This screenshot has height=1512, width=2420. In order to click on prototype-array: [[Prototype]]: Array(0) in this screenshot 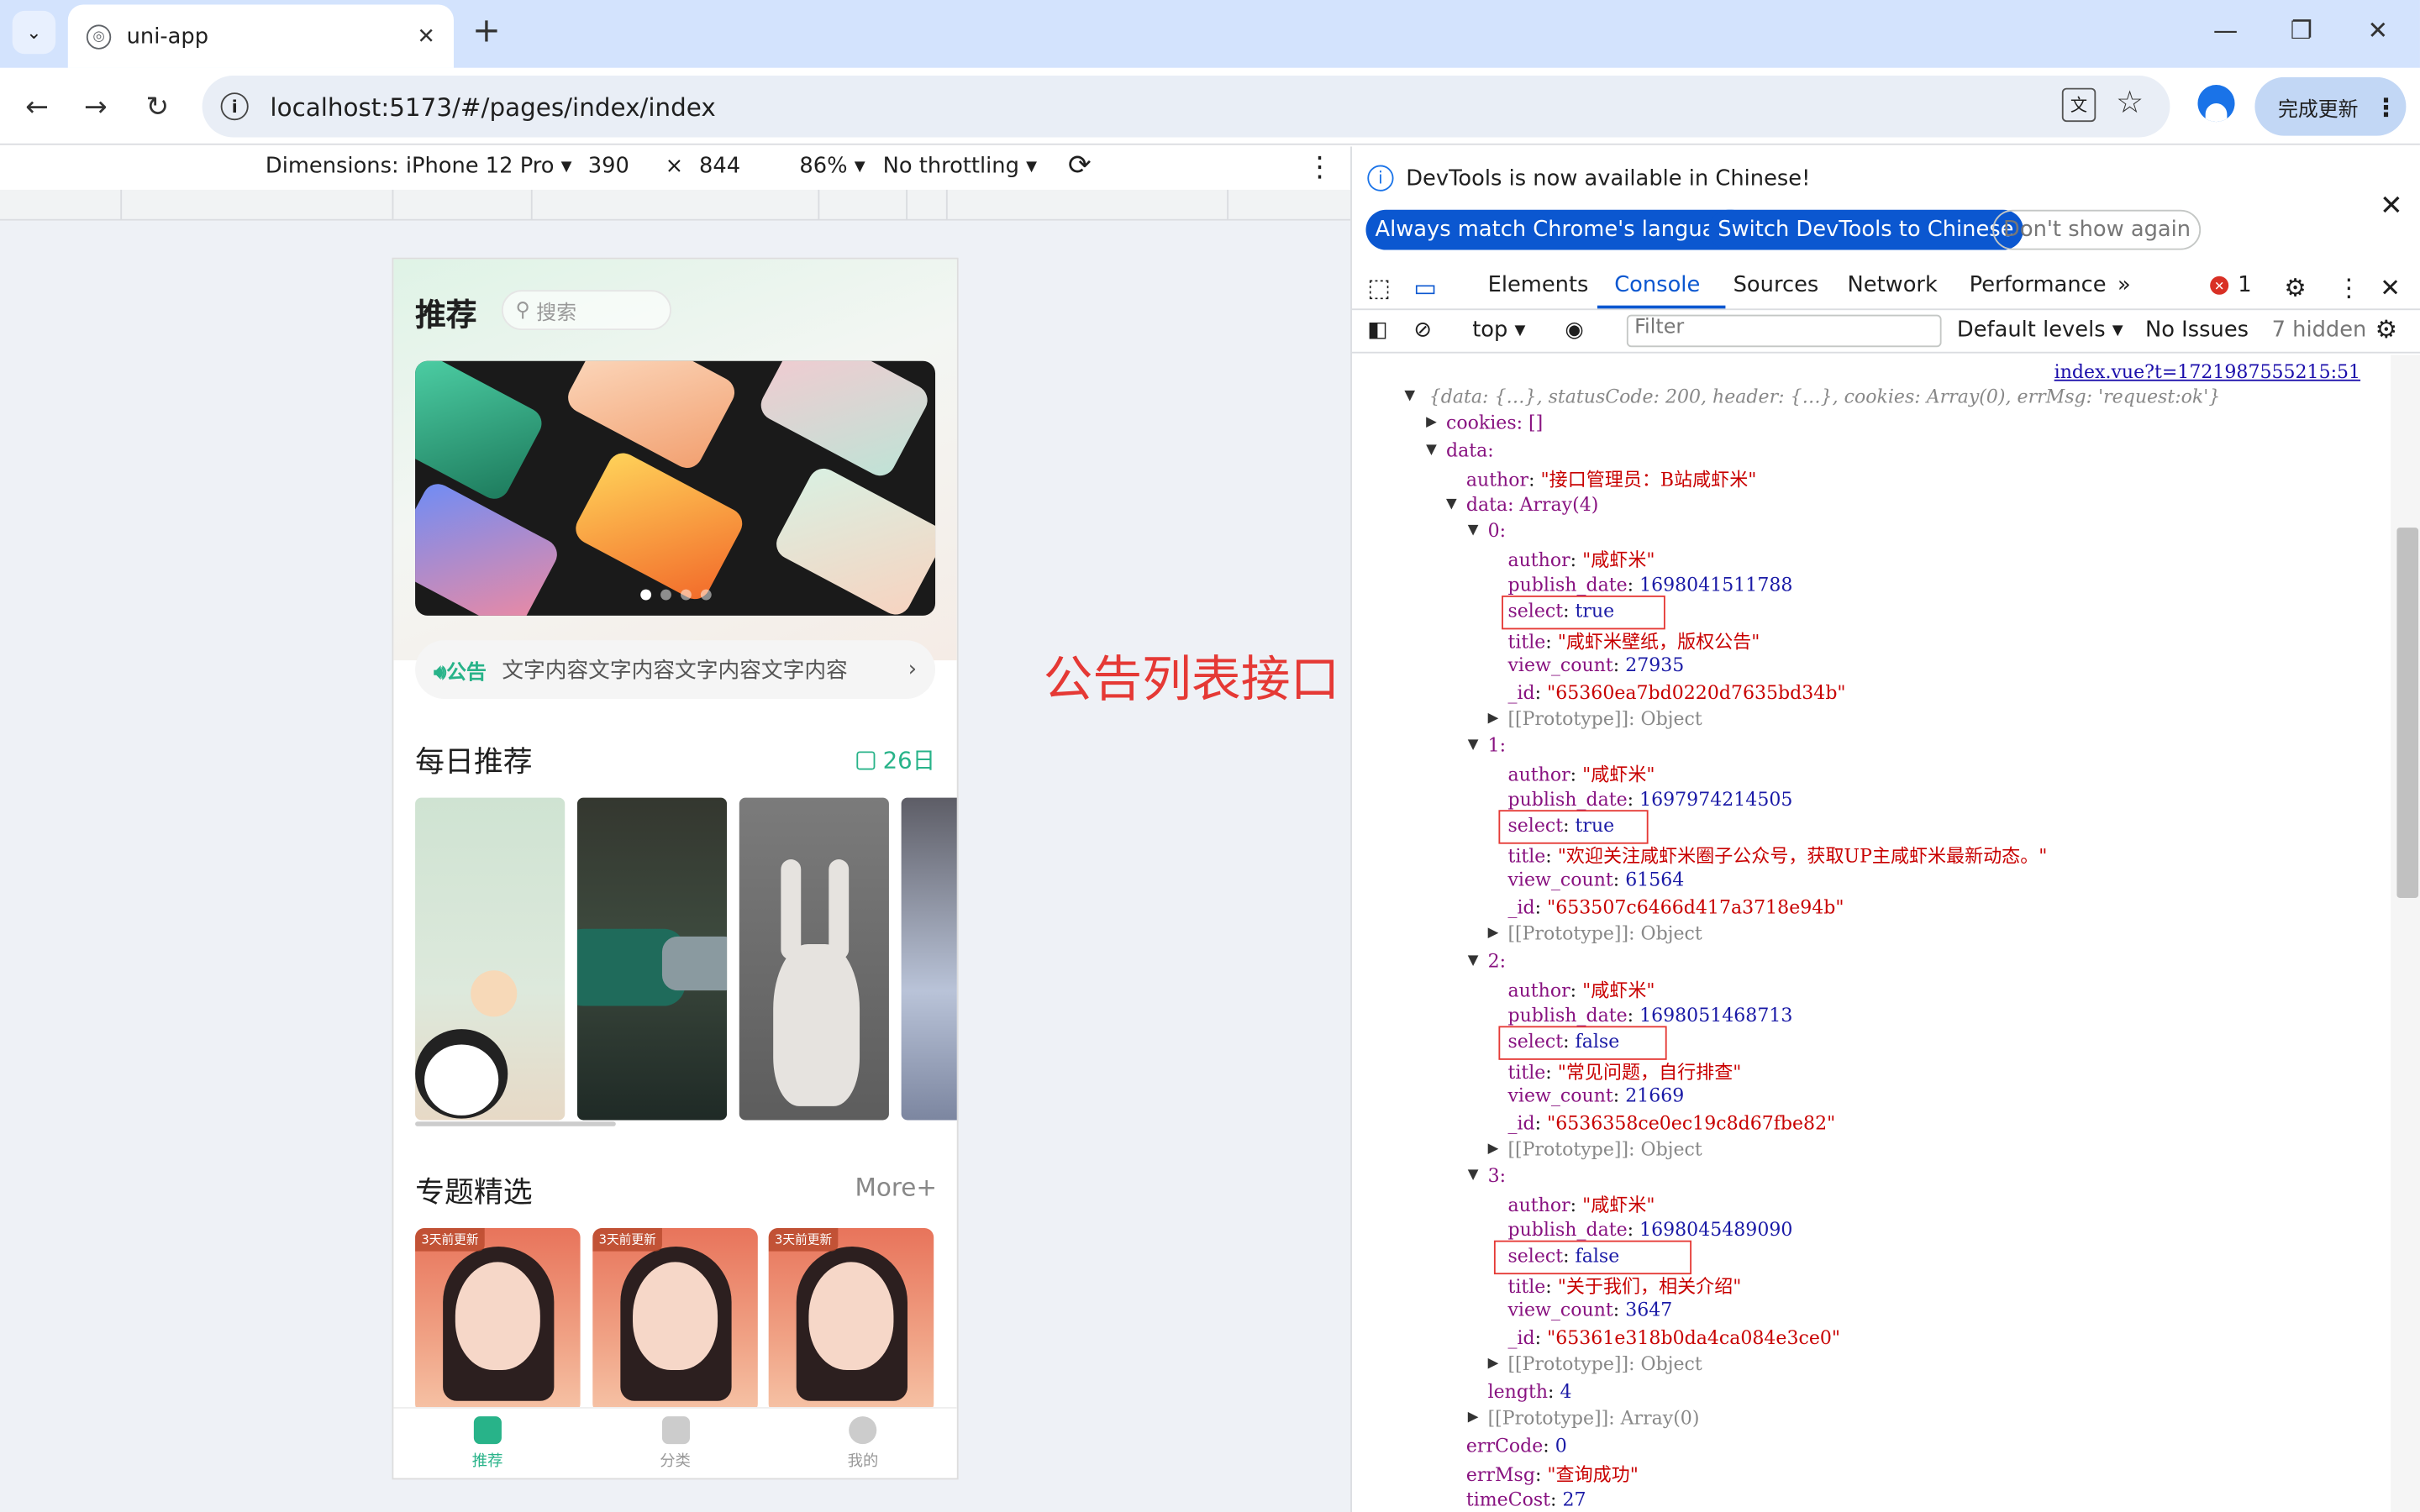, I will do `click(1593, 1418)`.